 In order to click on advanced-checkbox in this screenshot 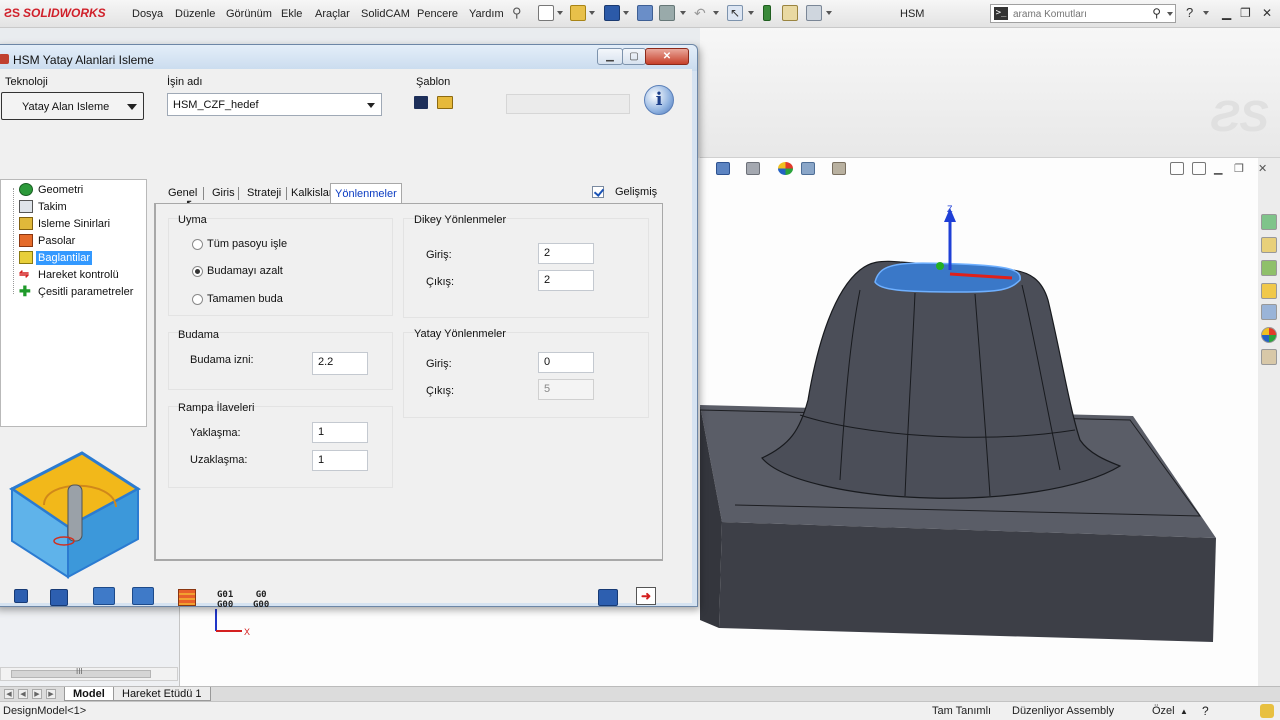, I will do `click(598, 192)`.